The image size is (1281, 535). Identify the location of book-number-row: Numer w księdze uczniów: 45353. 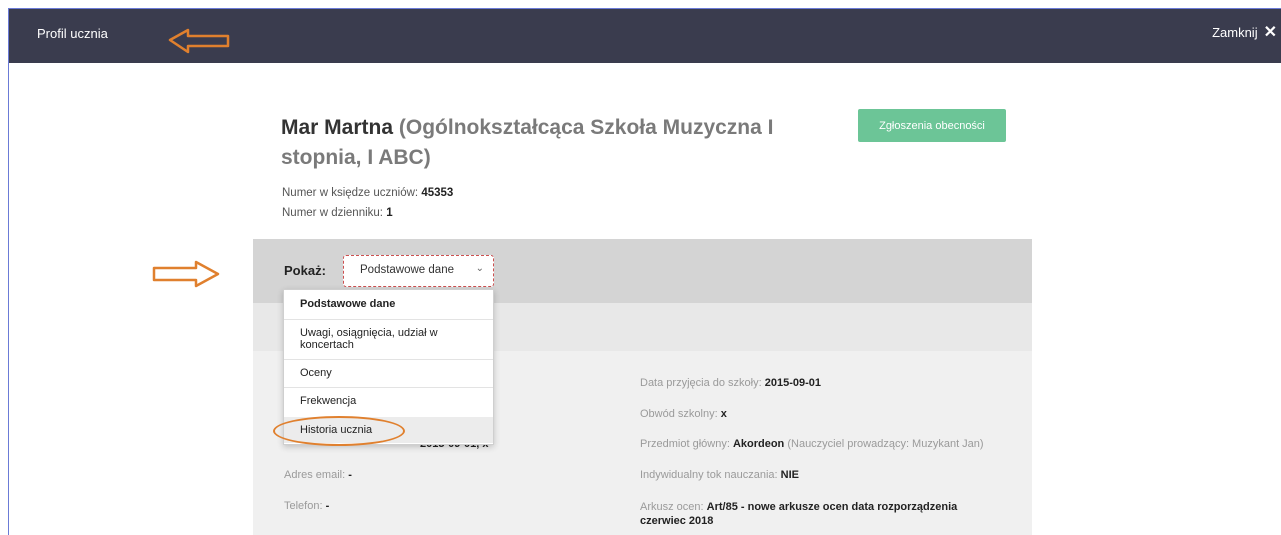
(367, 193).